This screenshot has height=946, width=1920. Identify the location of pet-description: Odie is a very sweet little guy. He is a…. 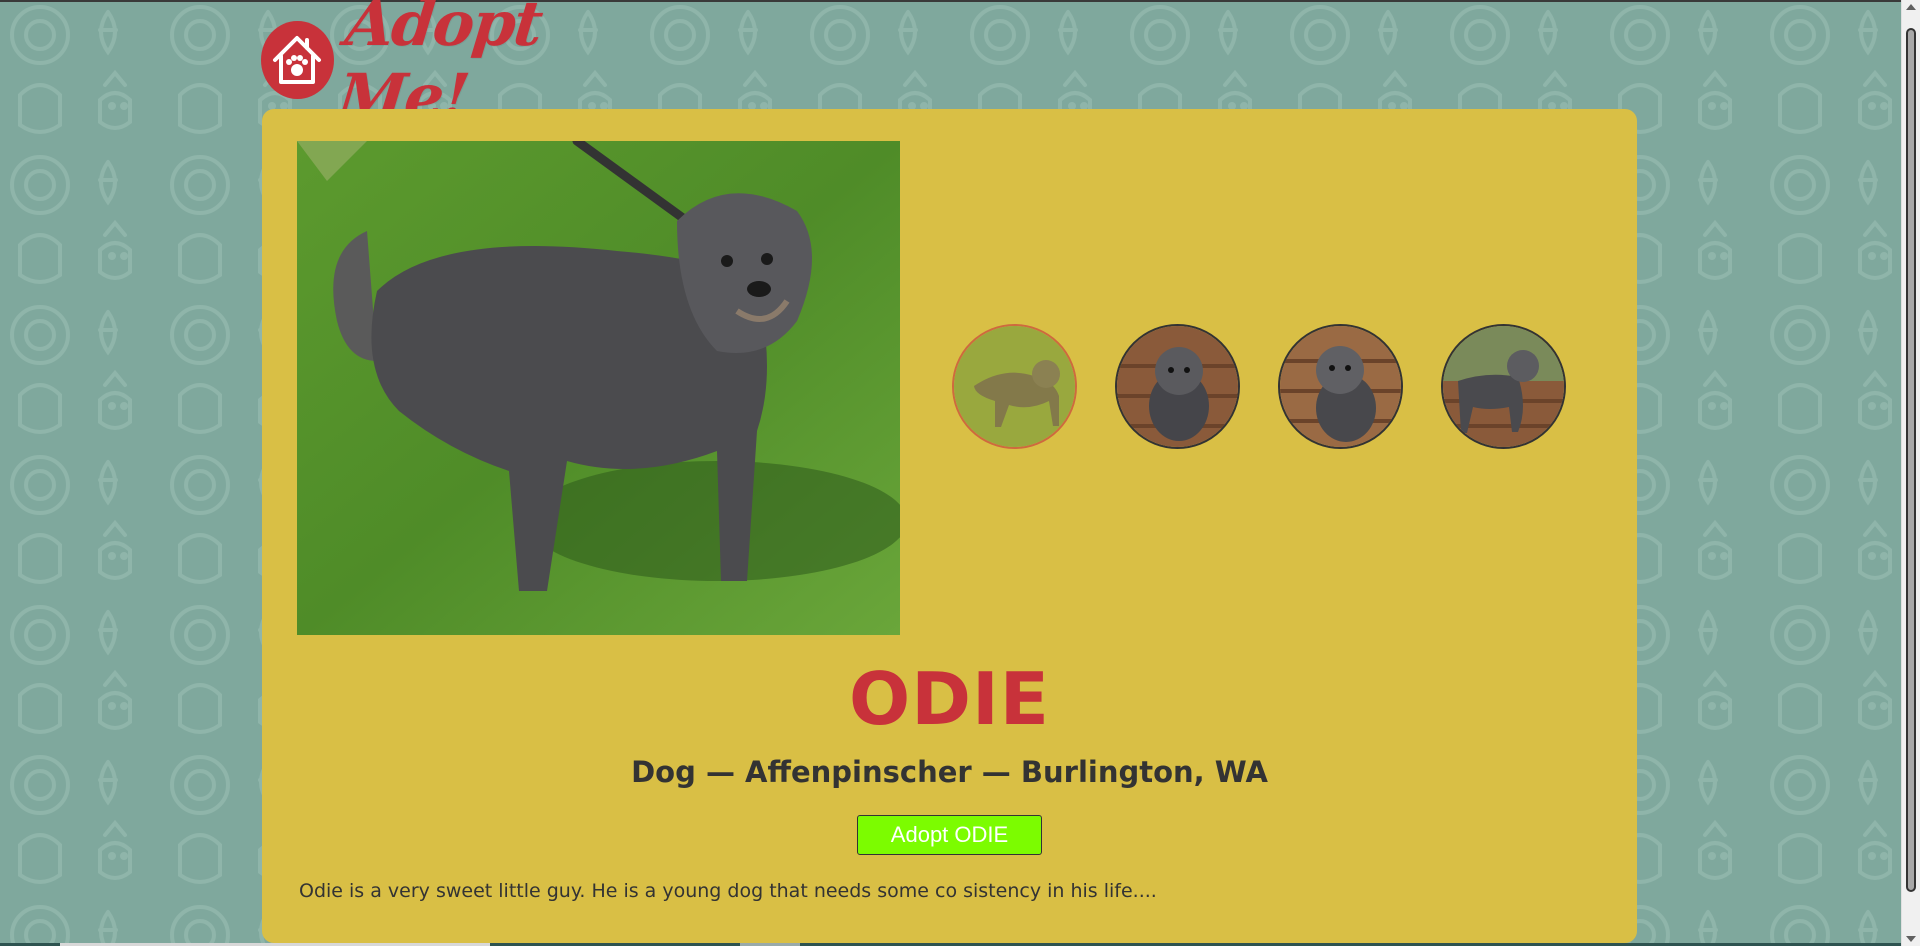
(728, 891).